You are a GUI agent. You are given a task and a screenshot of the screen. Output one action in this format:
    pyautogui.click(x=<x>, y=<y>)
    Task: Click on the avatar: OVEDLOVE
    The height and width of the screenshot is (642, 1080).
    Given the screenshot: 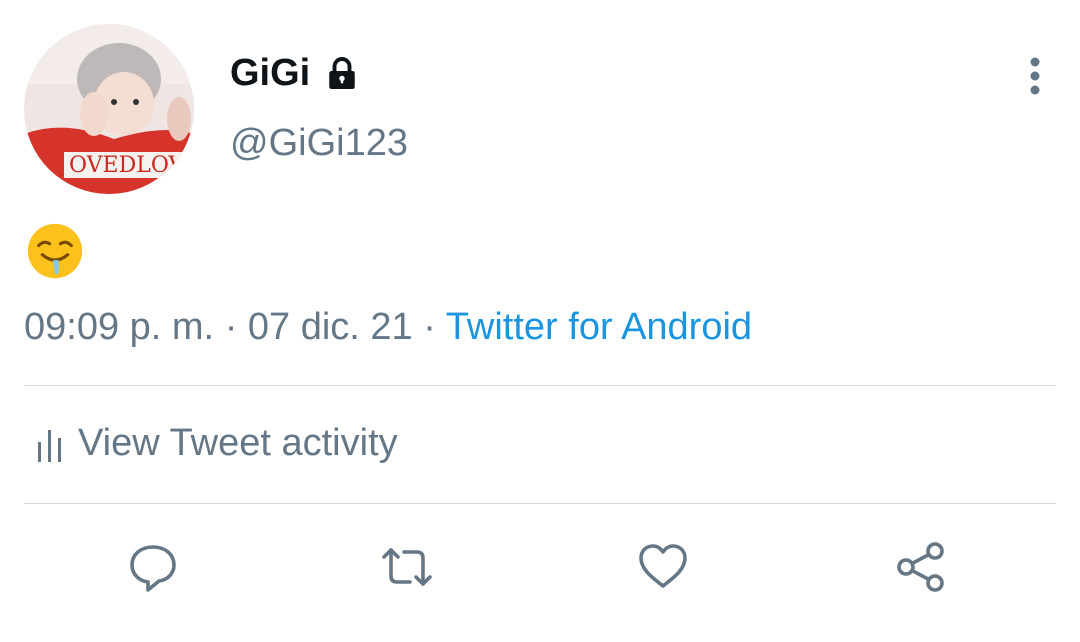 What is the action you would take?
    pyautogui.click(x=109, y=109)
    